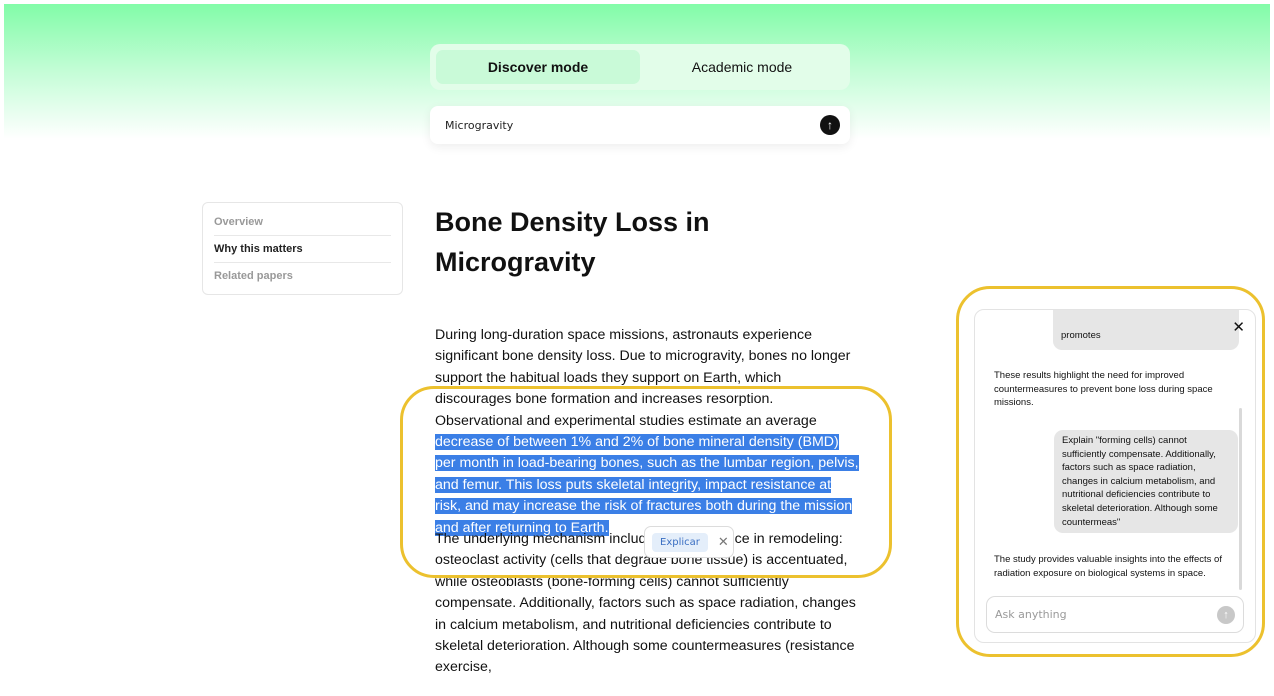 The image size is (1274, 696). Describe the element at coordinates (1146, 330) in the screenshot. I see `chat-user-message-partial: promotes` at that location.